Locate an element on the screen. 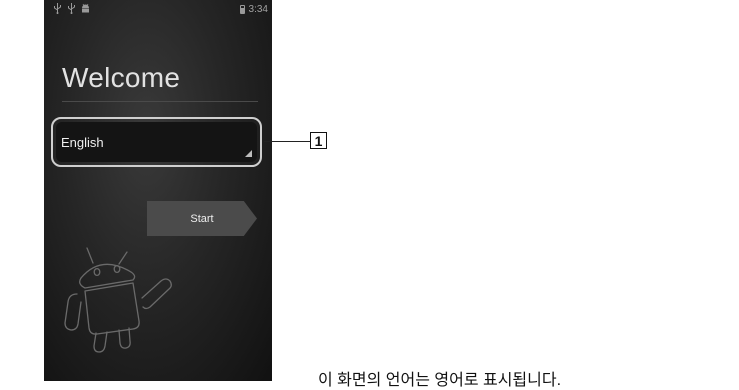 This screenshot has height=390, width=739. language-selected-value: English is located at coordinates (82, 142).